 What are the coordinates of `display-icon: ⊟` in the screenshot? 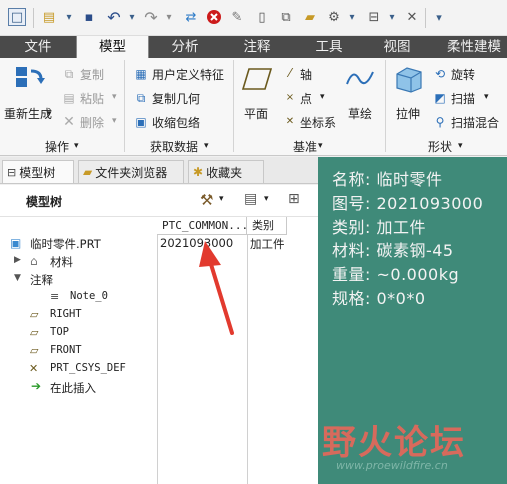 It's located at (374, 17).